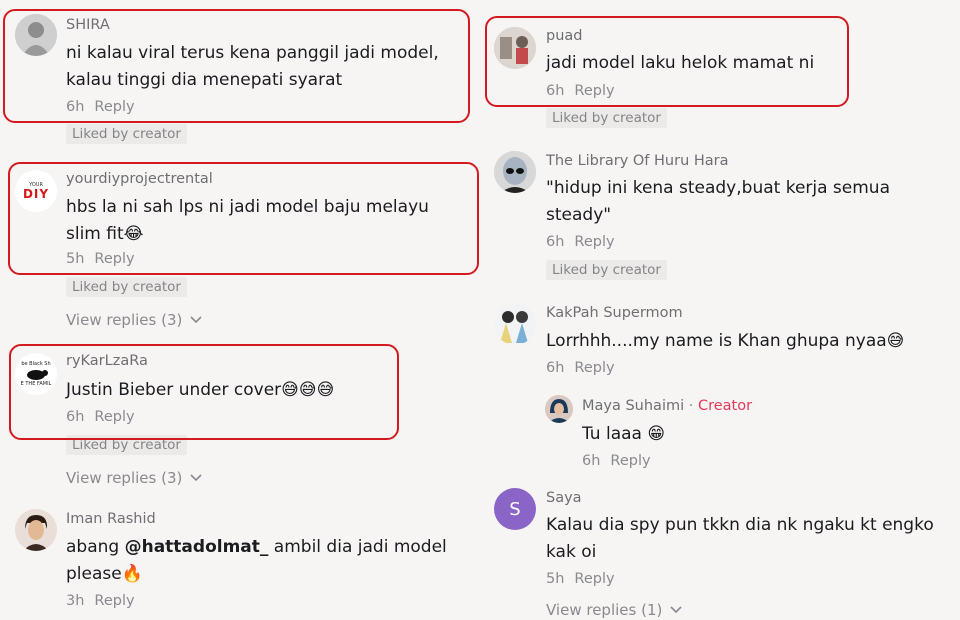  What do you see at coordinates (111, 519) in the screenshot?
I see `username: Iman Rashid` at bounding box center [111, 519].